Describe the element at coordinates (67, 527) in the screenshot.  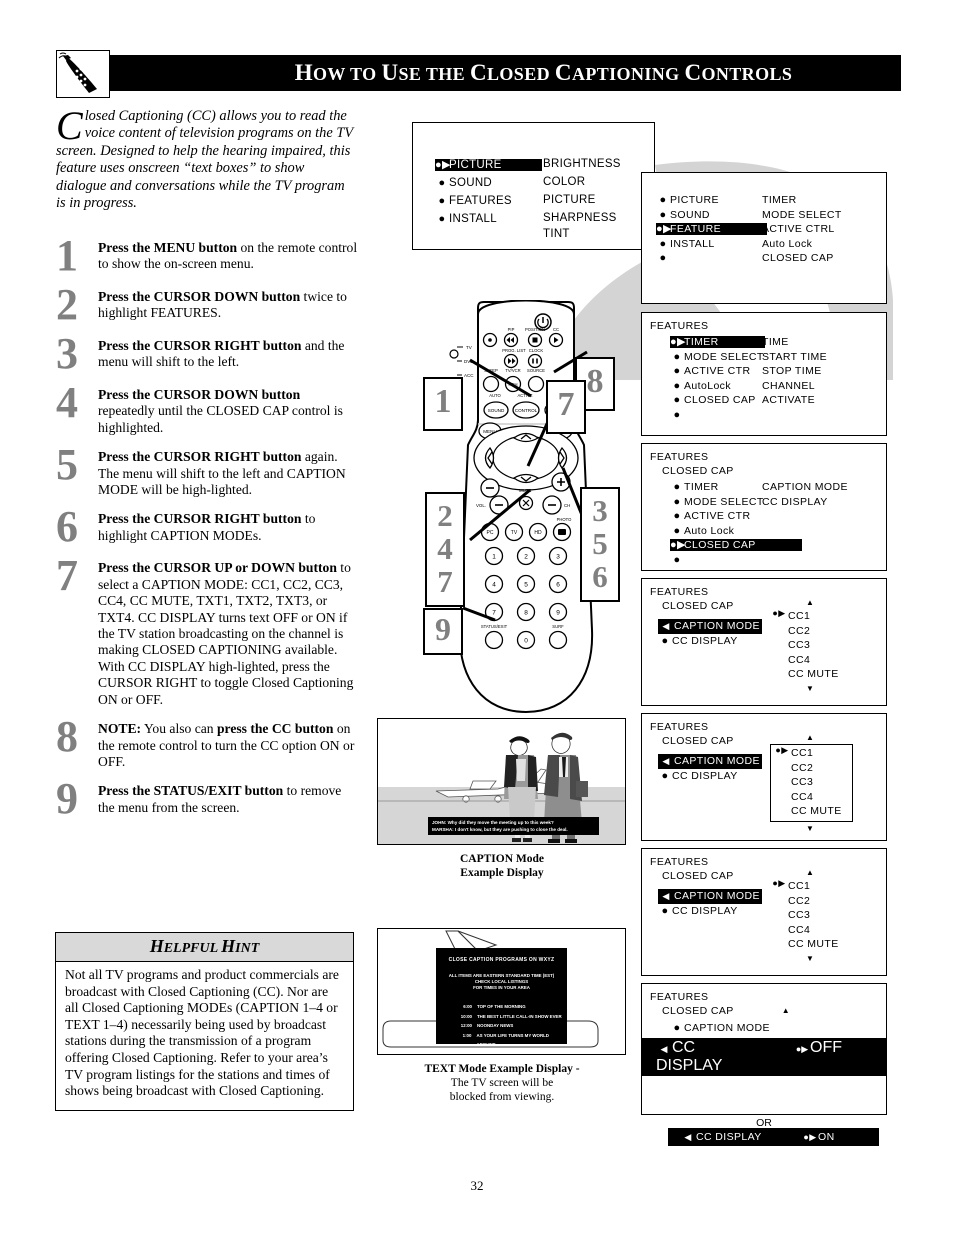
I see `step-number-6: 6` at that location.